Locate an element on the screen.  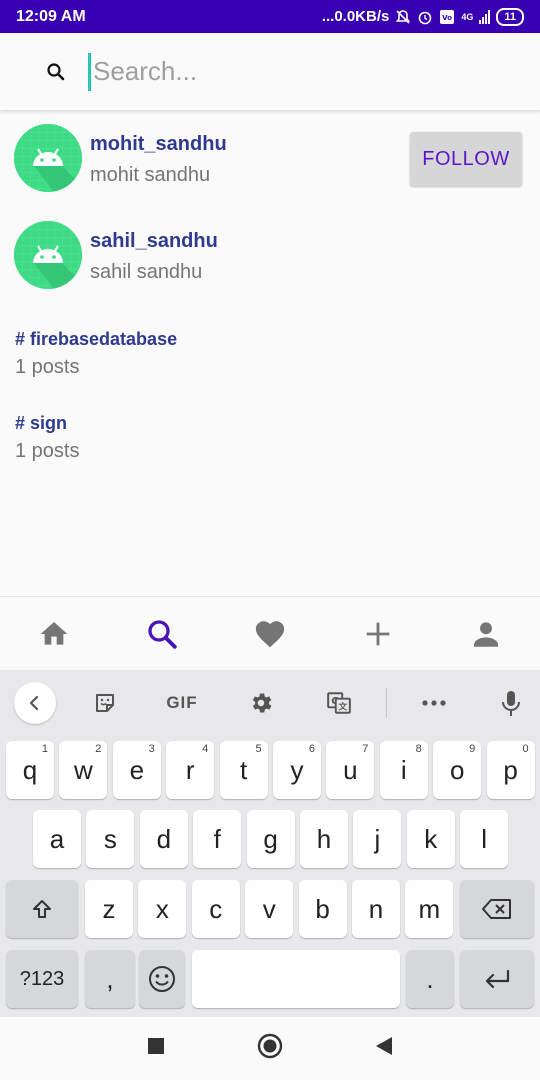
more-horizontal-icon is located at coordinates (434, 703).